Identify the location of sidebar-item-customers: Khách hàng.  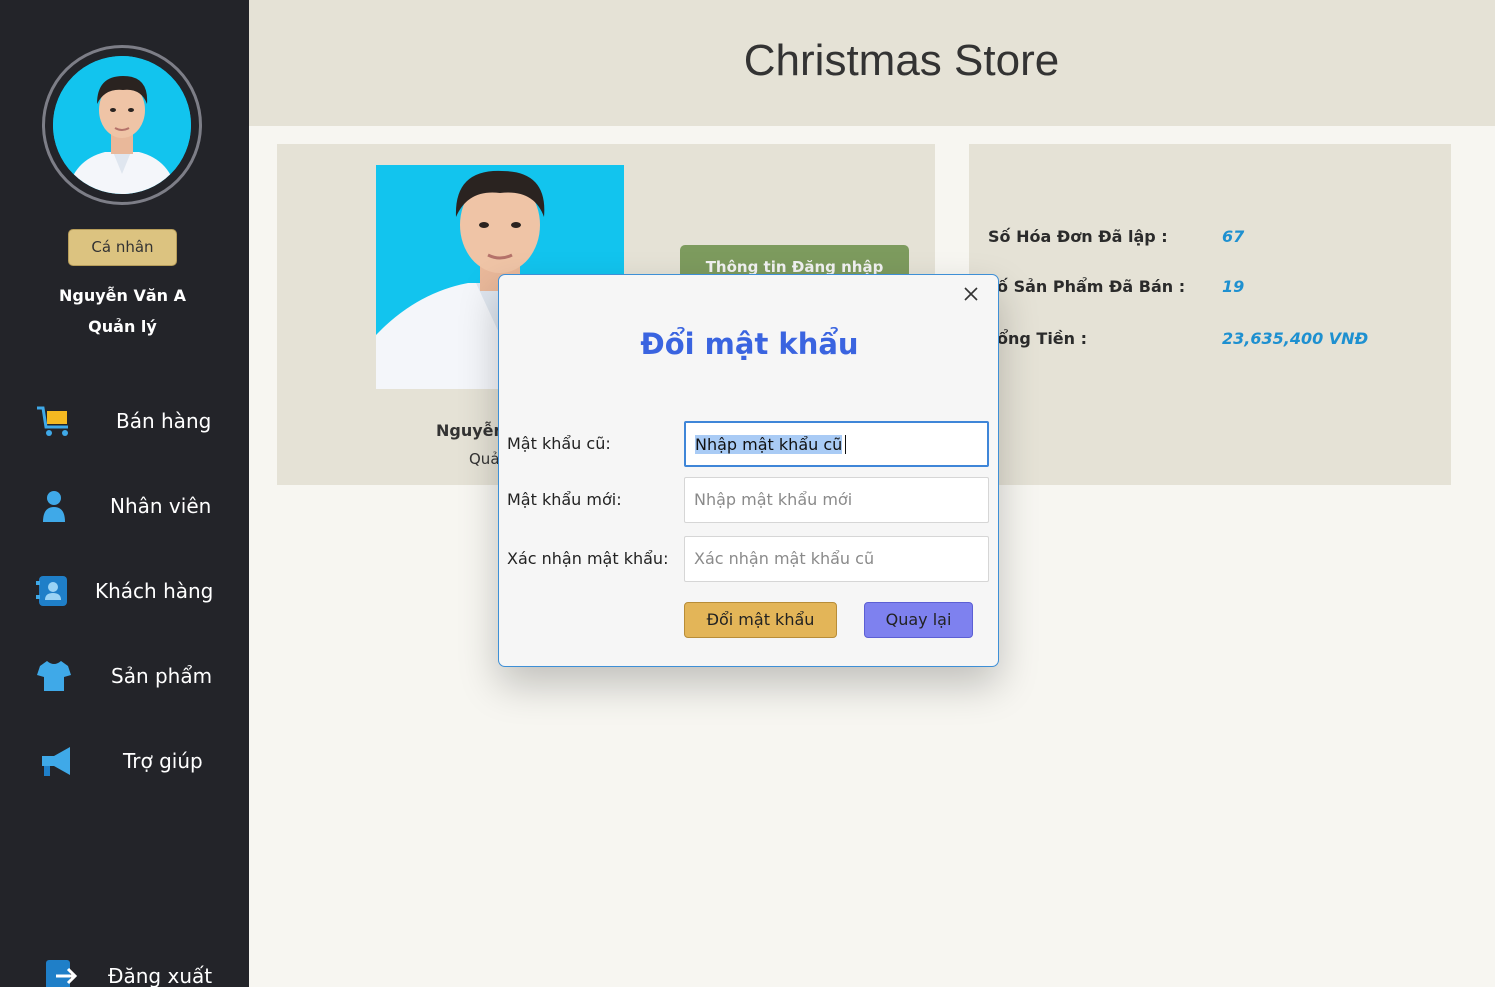
(124, 591).